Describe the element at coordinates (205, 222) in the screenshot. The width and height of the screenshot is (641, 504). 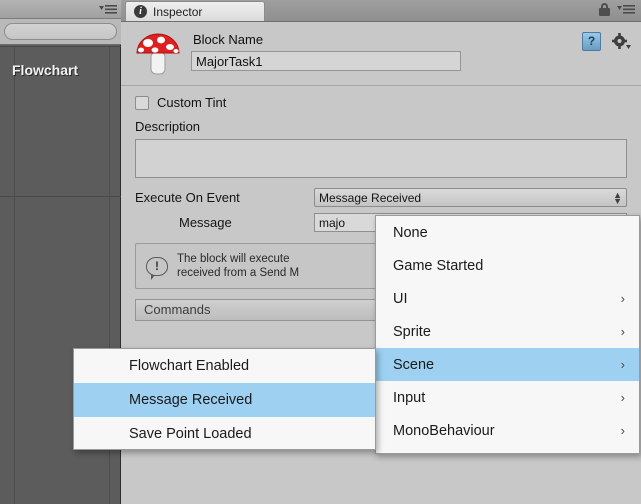
I see `message-label: Message` at that location.